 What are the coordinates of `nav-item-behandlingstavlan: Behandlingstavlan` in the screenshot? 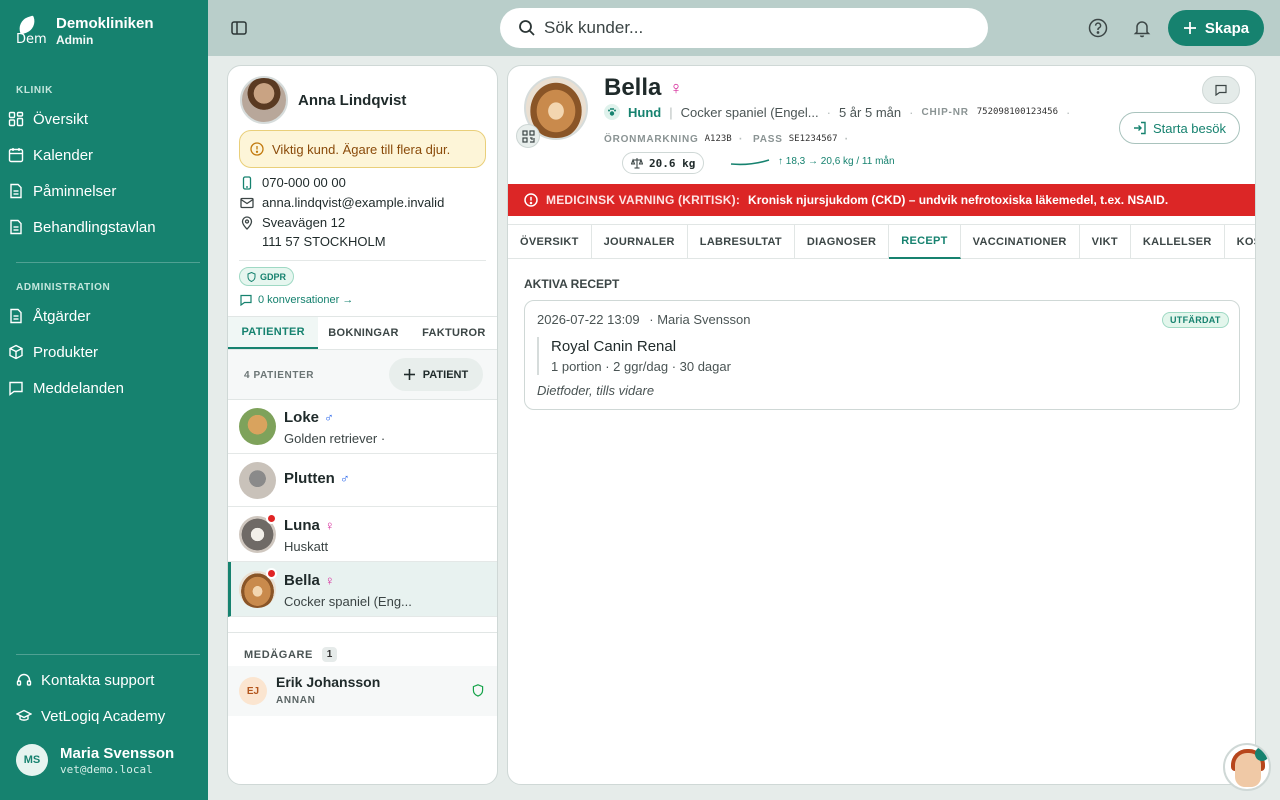 It's located at (104, 227).